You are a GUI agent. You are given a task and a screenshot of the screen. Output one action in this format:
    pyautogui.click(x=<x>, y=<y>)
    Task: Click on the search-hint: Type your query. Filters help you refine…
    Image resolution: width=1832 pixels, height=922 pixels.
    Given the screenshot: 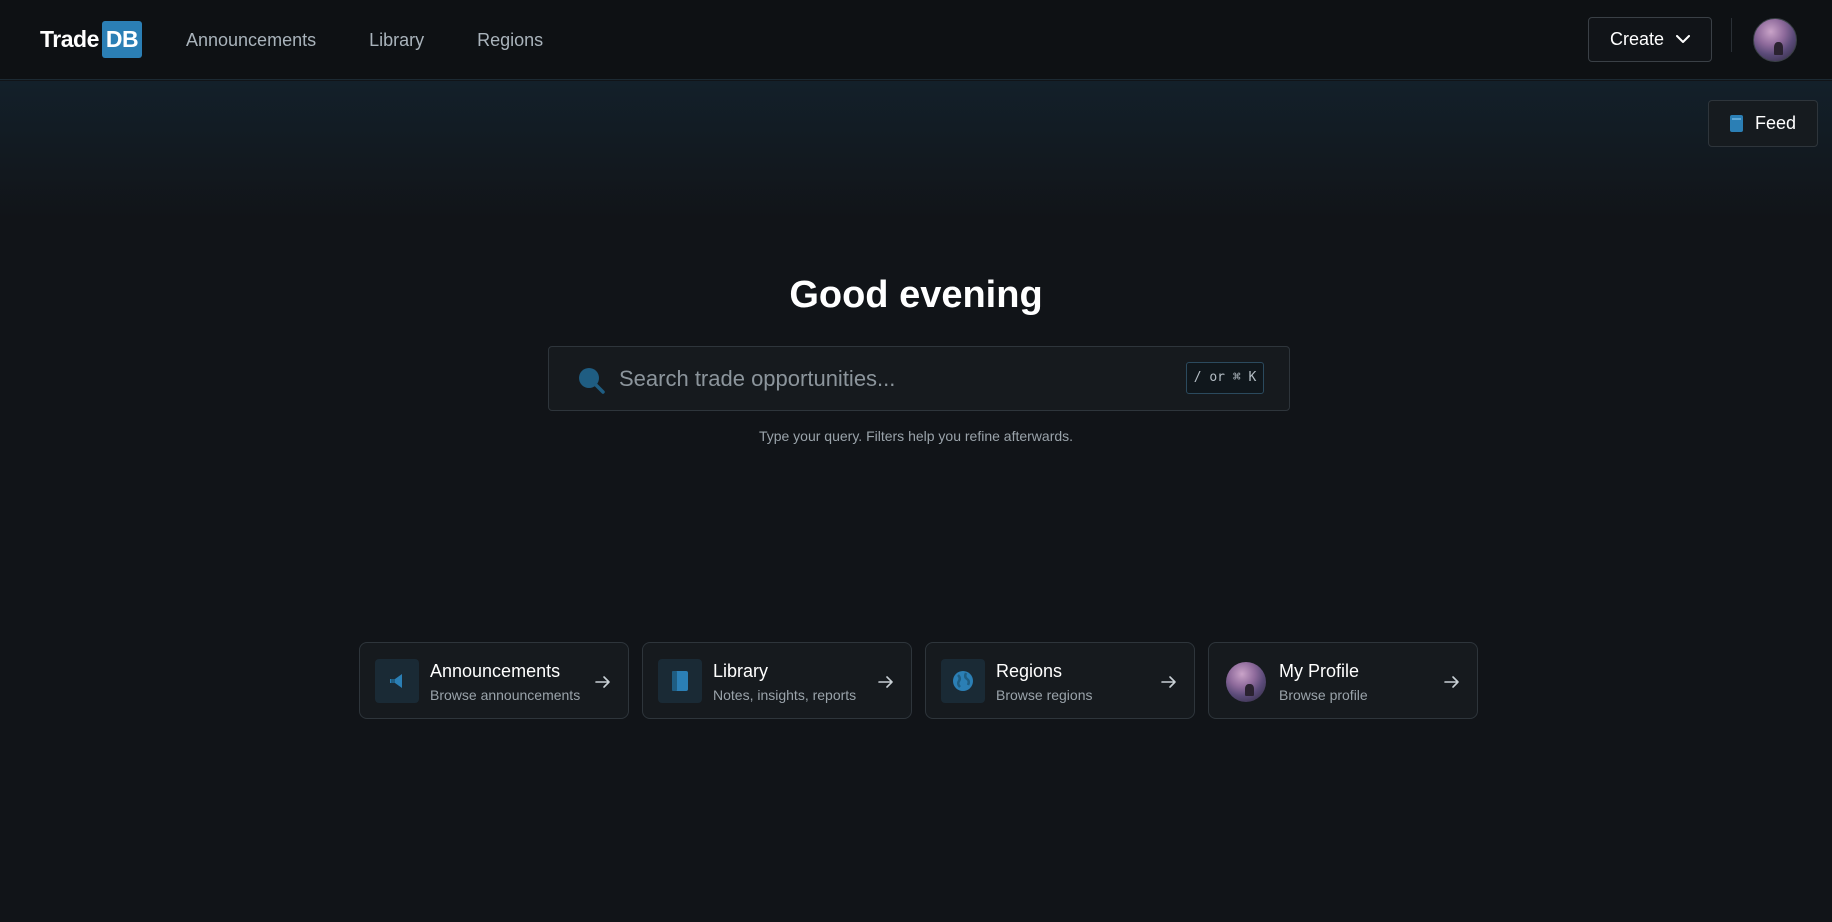 What is the action you would take?
    pyautogui.click(x=916, y=436)
    